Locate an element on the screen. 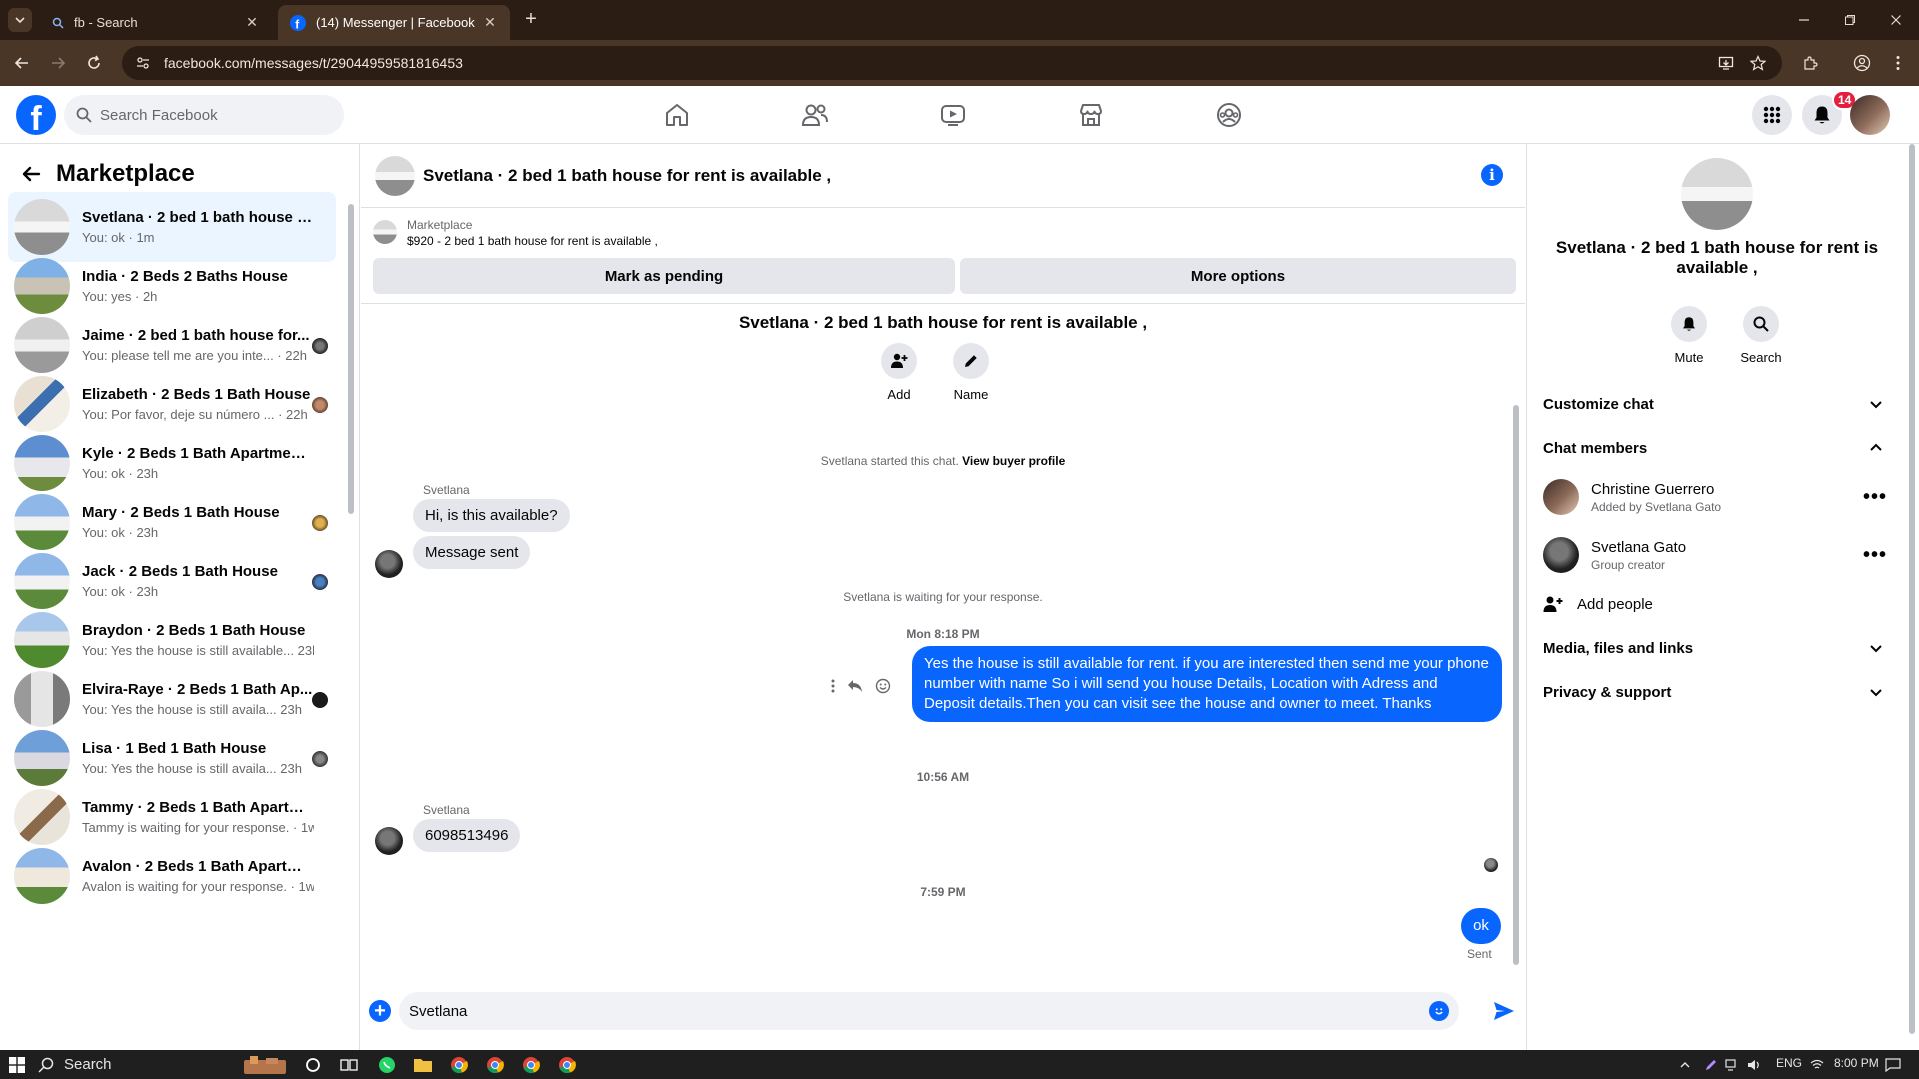 This screenshot has width=1919, height=1079. install-app-button is located at coordinates (1726, 63).